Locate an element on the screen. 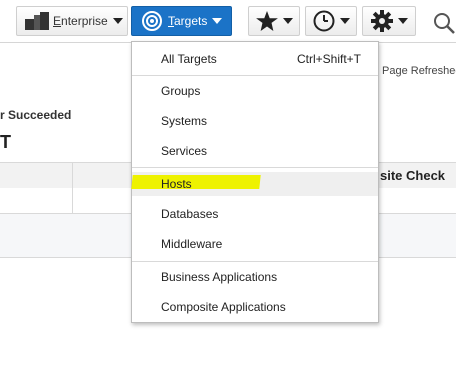  menu-item-label: Business Applications is located at coordinates (219, 277).